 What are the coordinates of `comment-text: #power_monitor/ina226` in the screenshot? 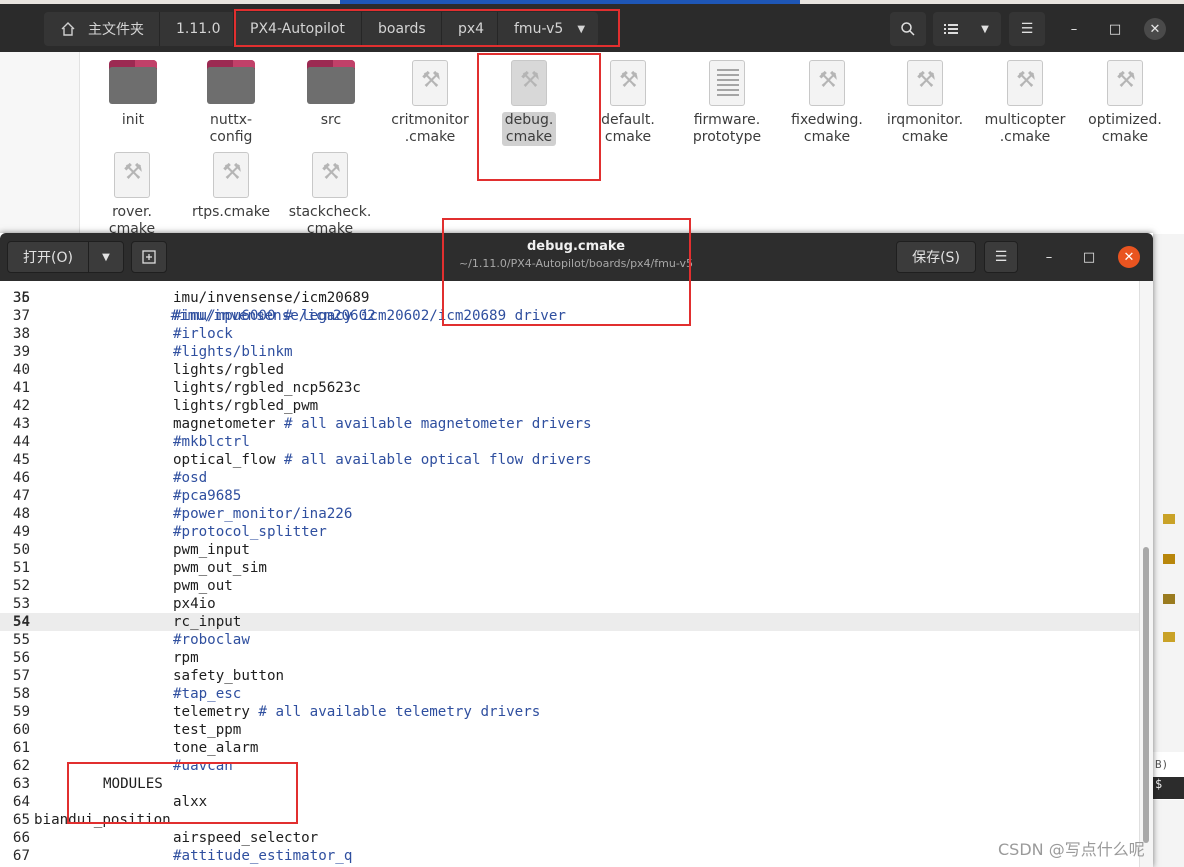 It's located at (263, 514).